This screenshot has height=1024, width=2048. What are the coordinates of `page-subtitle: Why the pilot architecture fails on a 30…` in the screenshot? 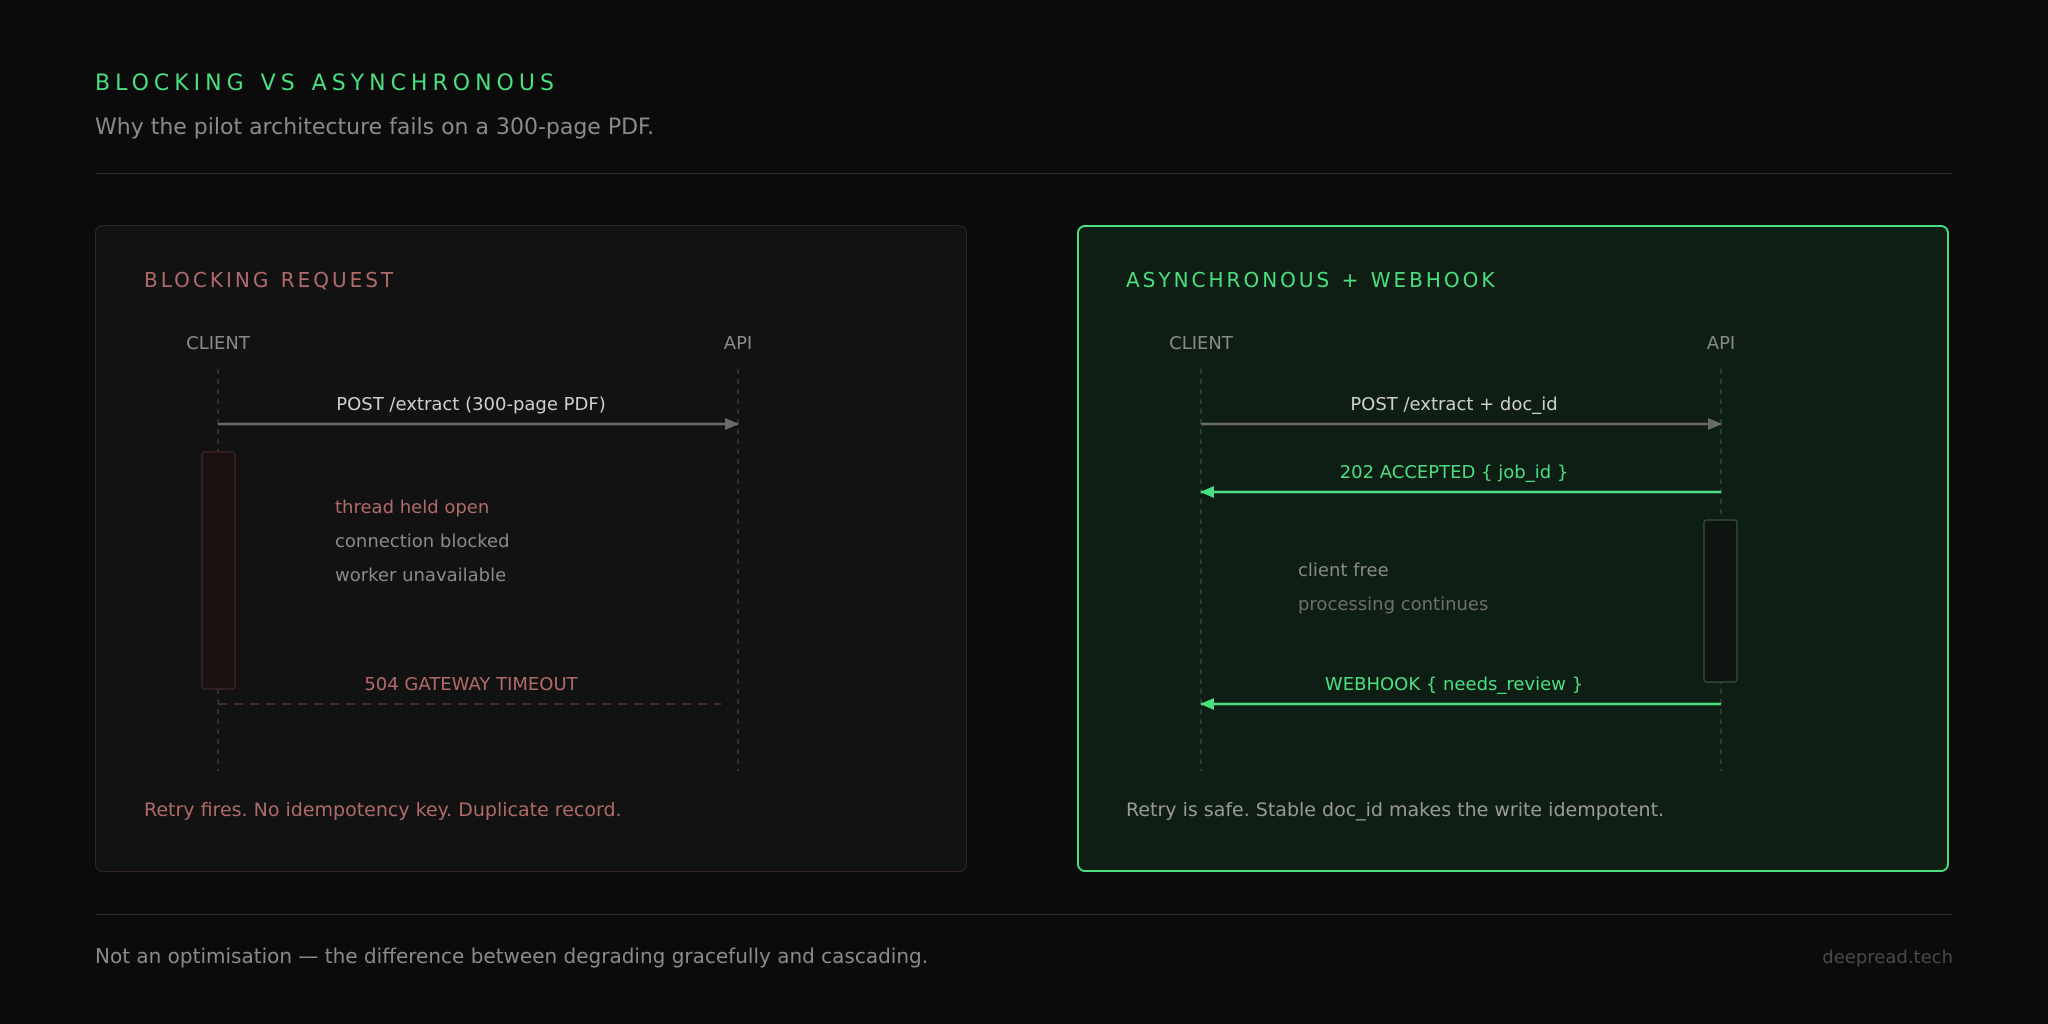 It's located at (375, 127).